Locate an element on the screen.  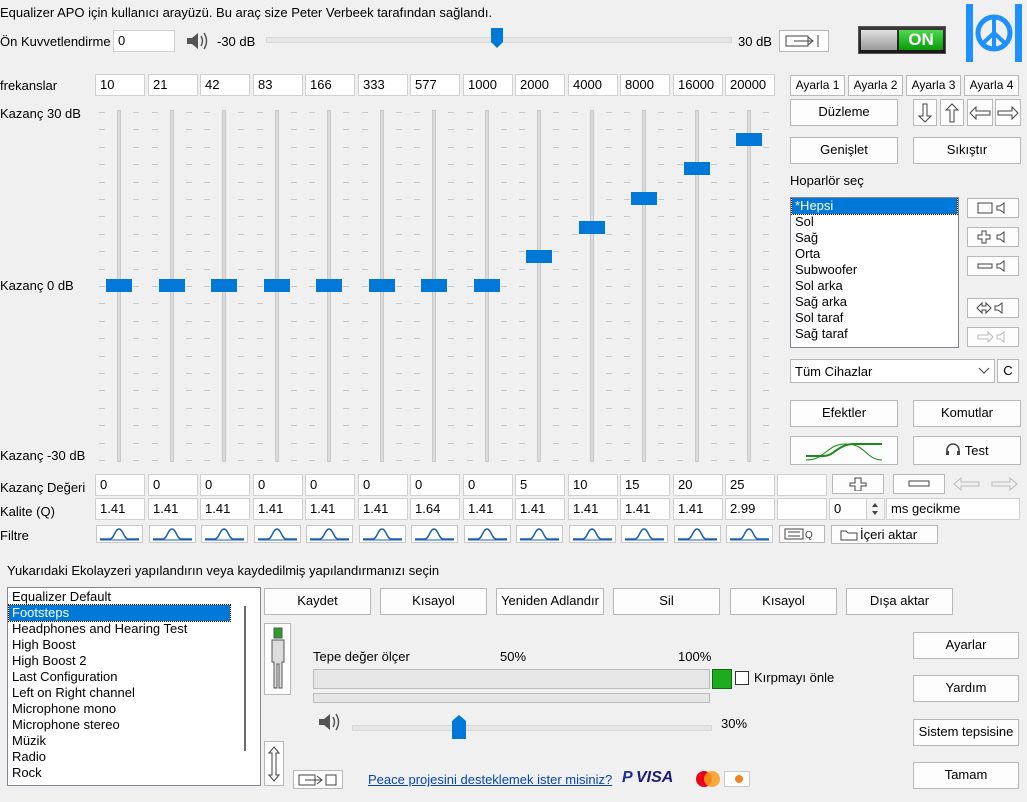
device-select: Tüm Cihazlar is located at coordinates (892, 371).